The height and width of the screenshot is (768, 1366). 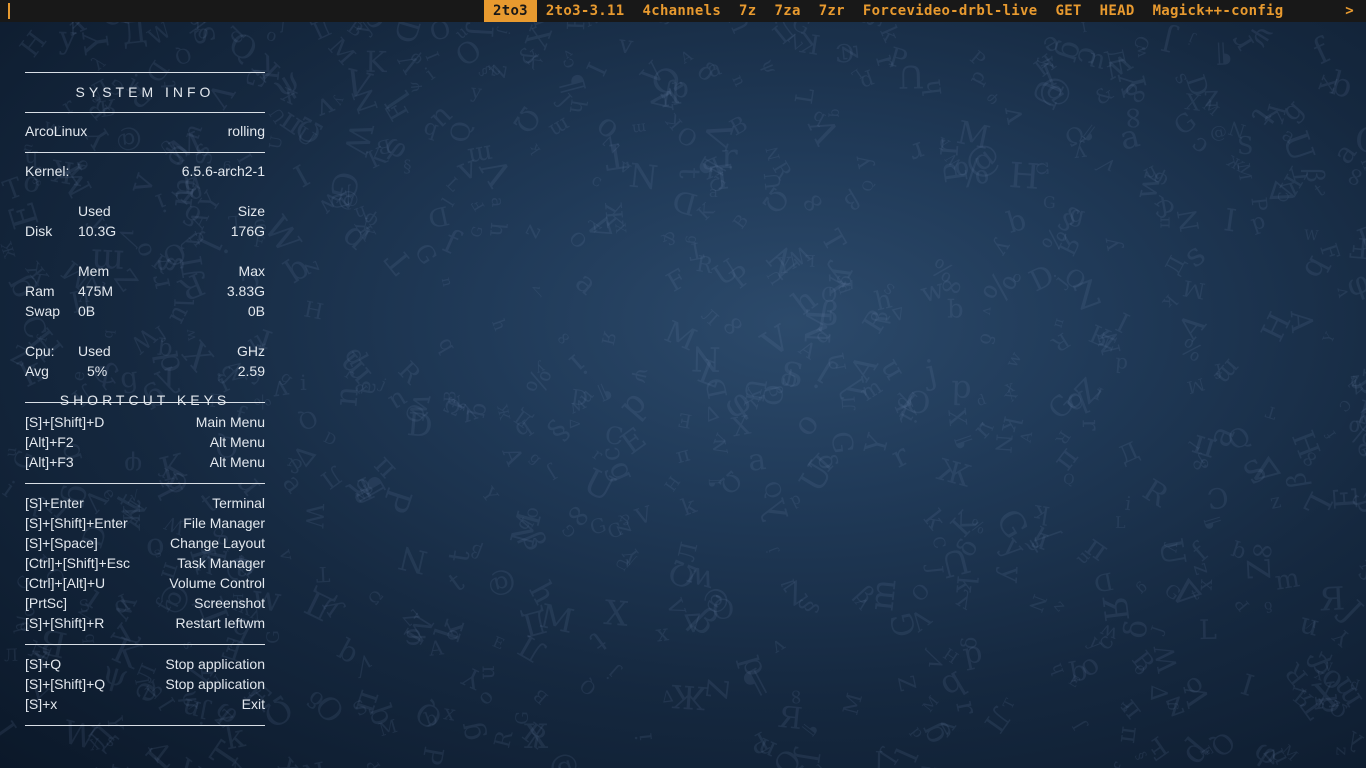 I want to click on disk-header-row: Used Size, so click(x=145, y=211).